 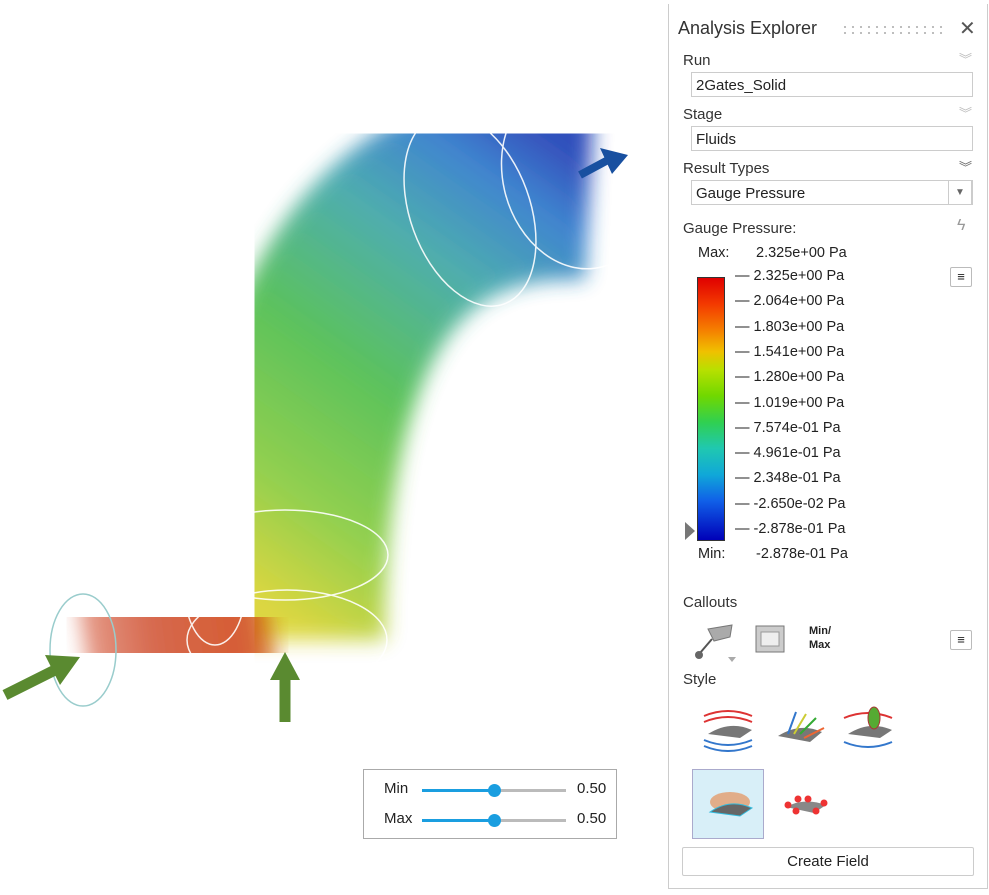 What do you see at coordinates (893, 30) in the screenshot?
I see `drag-handle` at bounding box center [893, 30].